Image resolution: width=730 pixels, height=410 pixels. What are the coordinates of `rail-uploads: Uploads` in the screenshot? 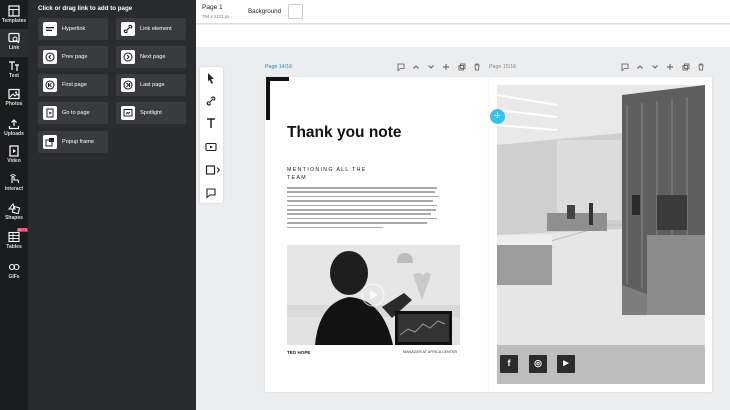 It's located at (14, 129).